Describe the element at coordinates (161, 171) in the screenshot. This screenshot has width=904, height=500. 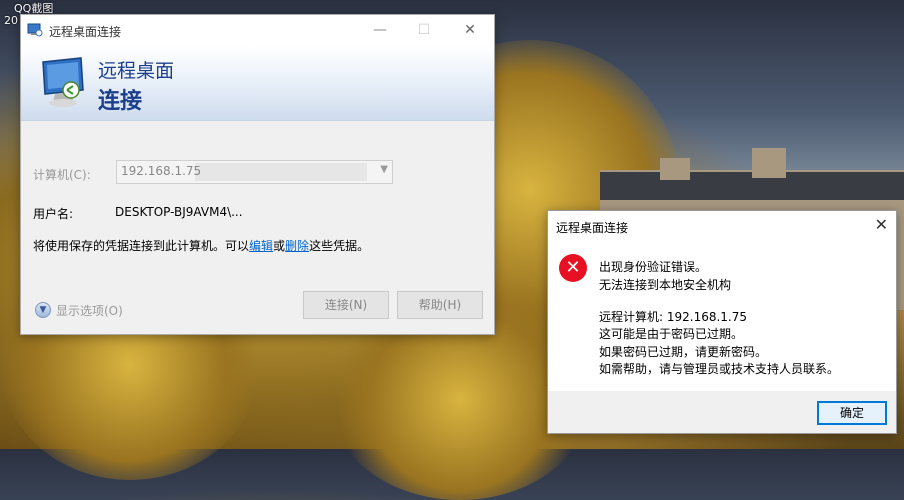
I see `computer-value: 192.168.1.75` at that location.